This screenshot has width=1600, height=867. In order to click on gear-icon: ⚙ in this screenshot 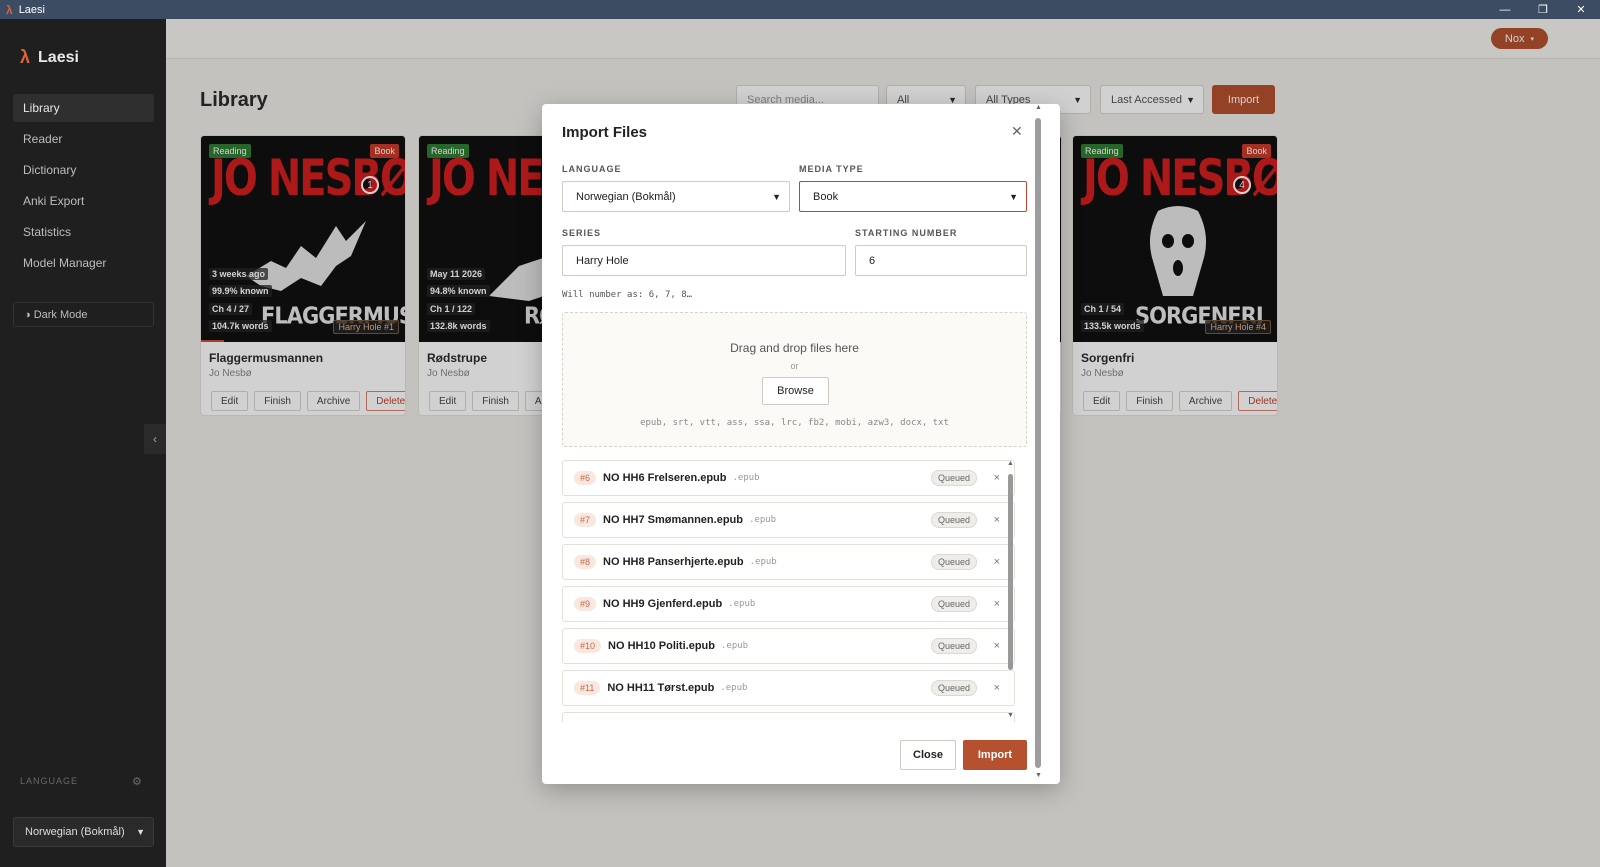, I will do `click(137, 781)`.